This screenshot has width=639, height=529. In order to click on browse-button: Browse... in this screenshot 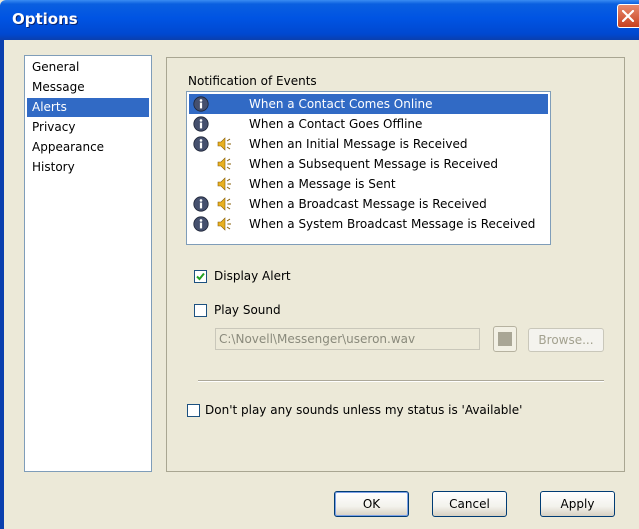, I will do `click(566, 340)`.